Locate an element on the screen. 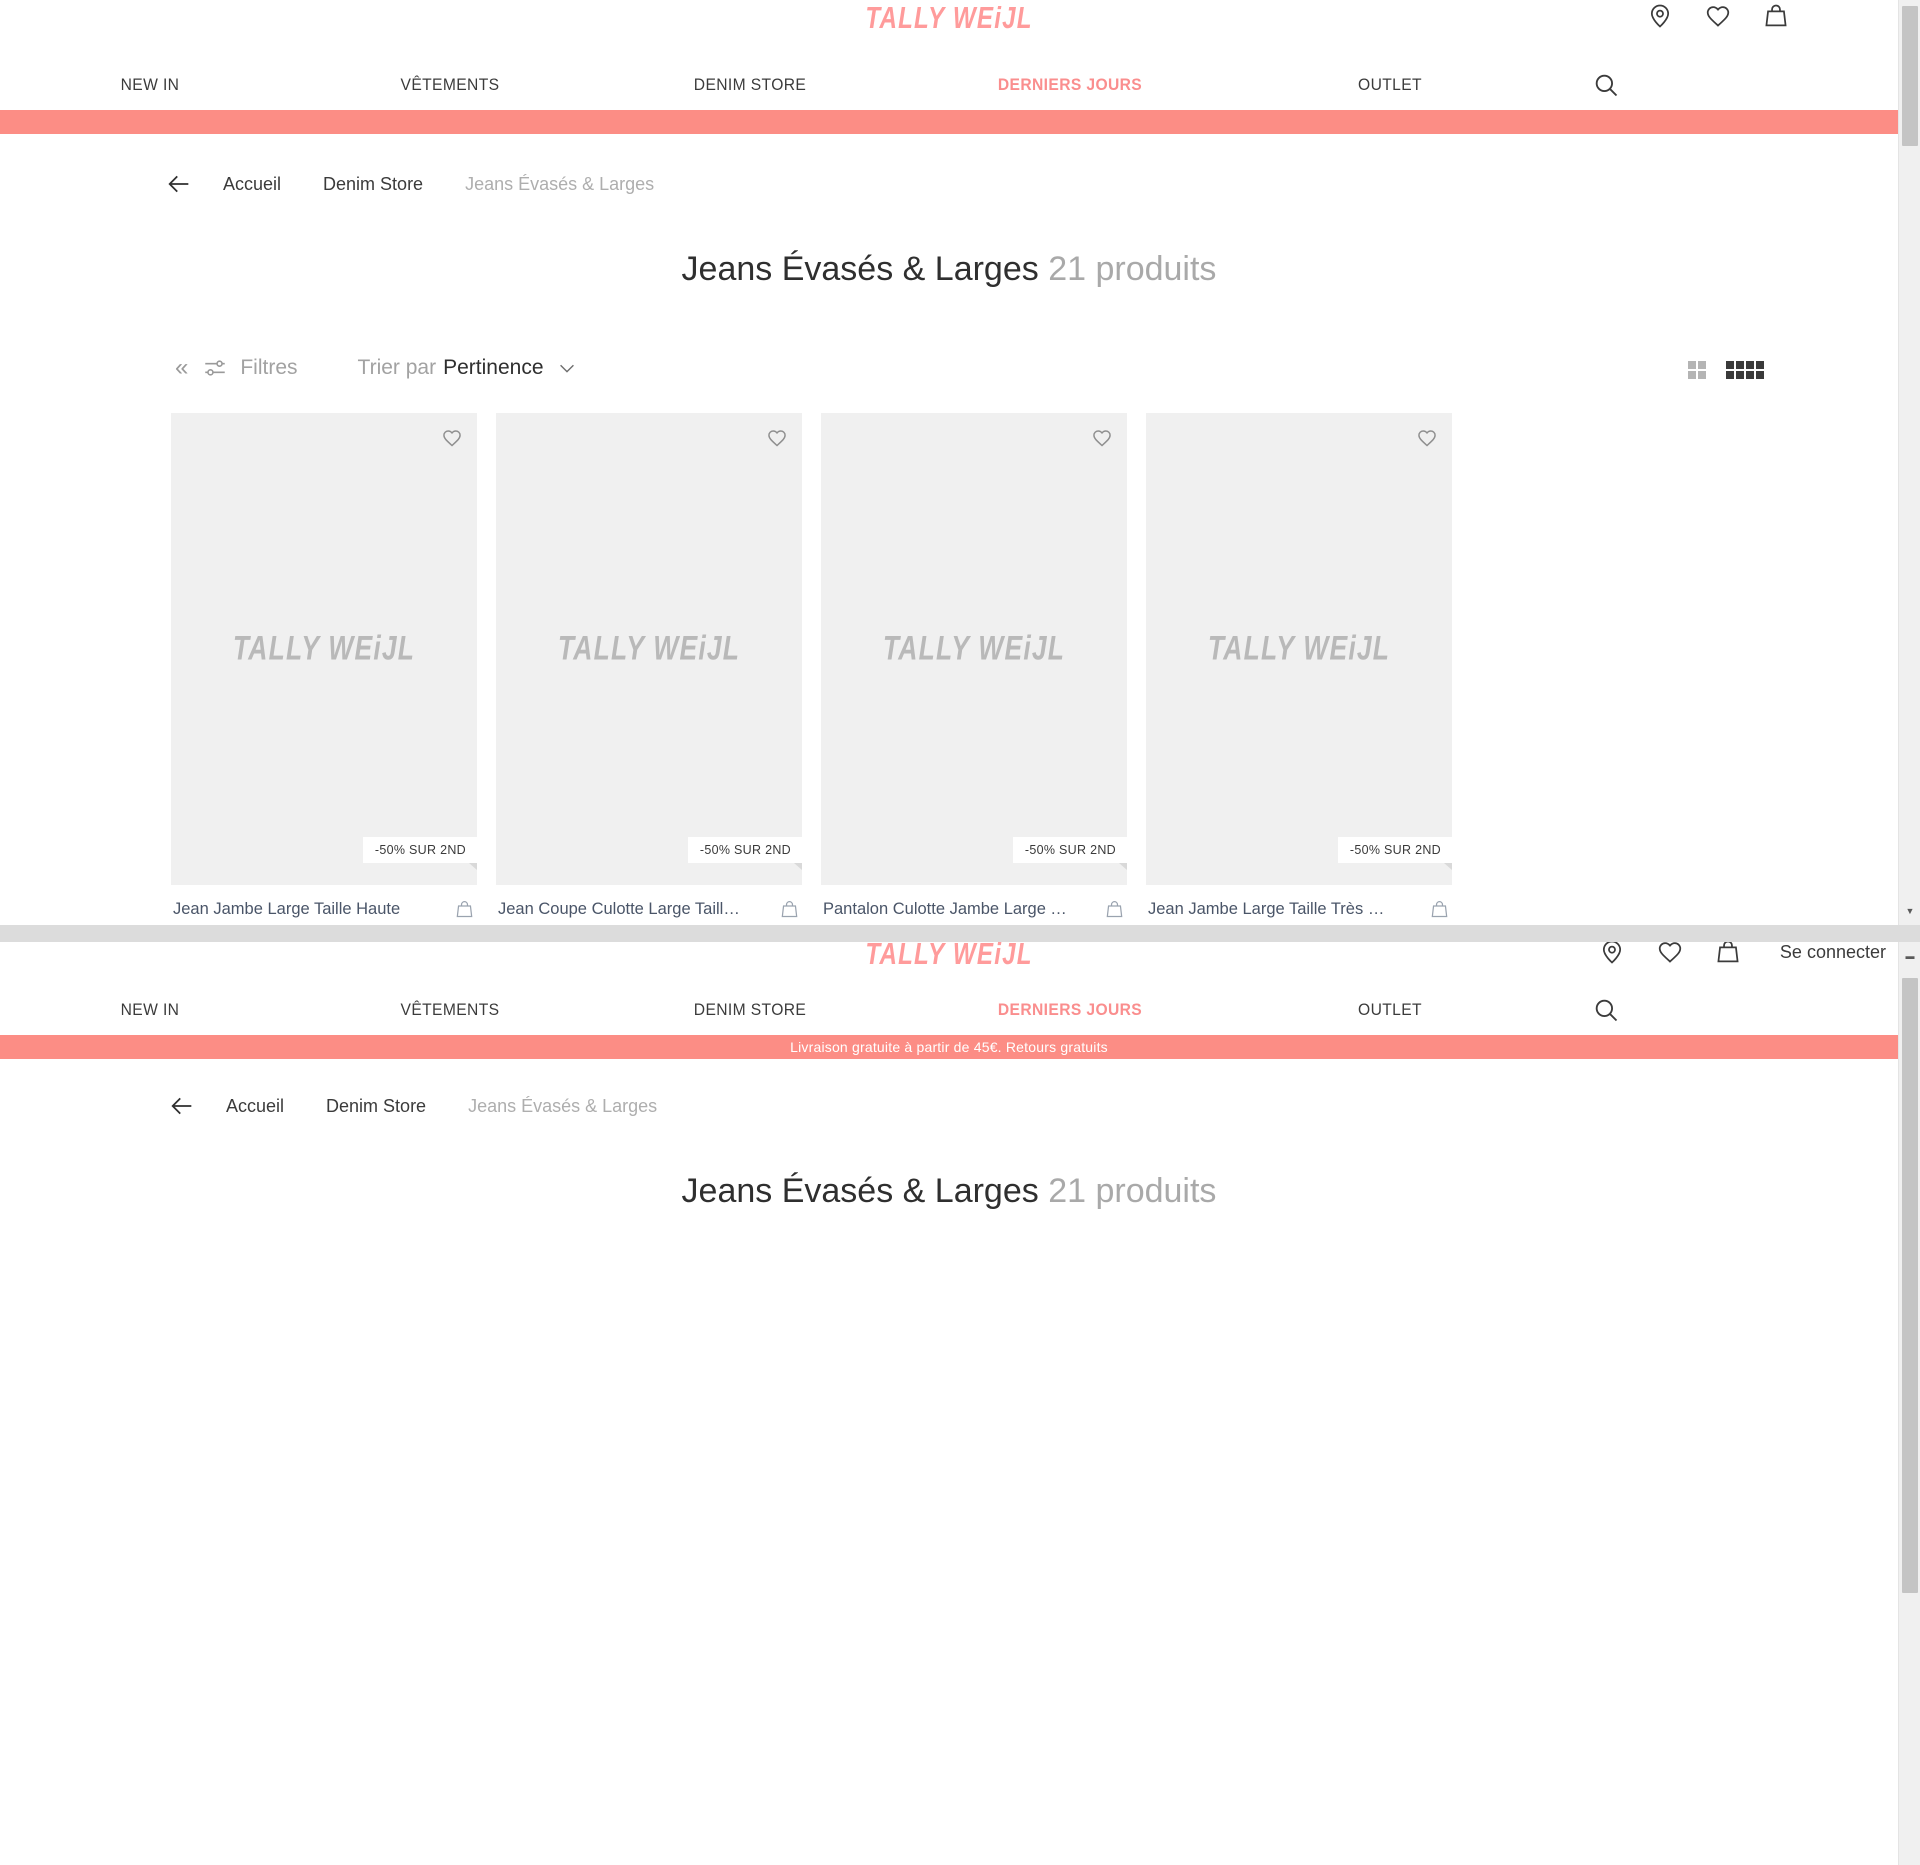 This screenshot has height=1865, width=1920. page-title-bottom: Jeans Évasés & Larges 21 produits is located at coordinates (949, 1191).